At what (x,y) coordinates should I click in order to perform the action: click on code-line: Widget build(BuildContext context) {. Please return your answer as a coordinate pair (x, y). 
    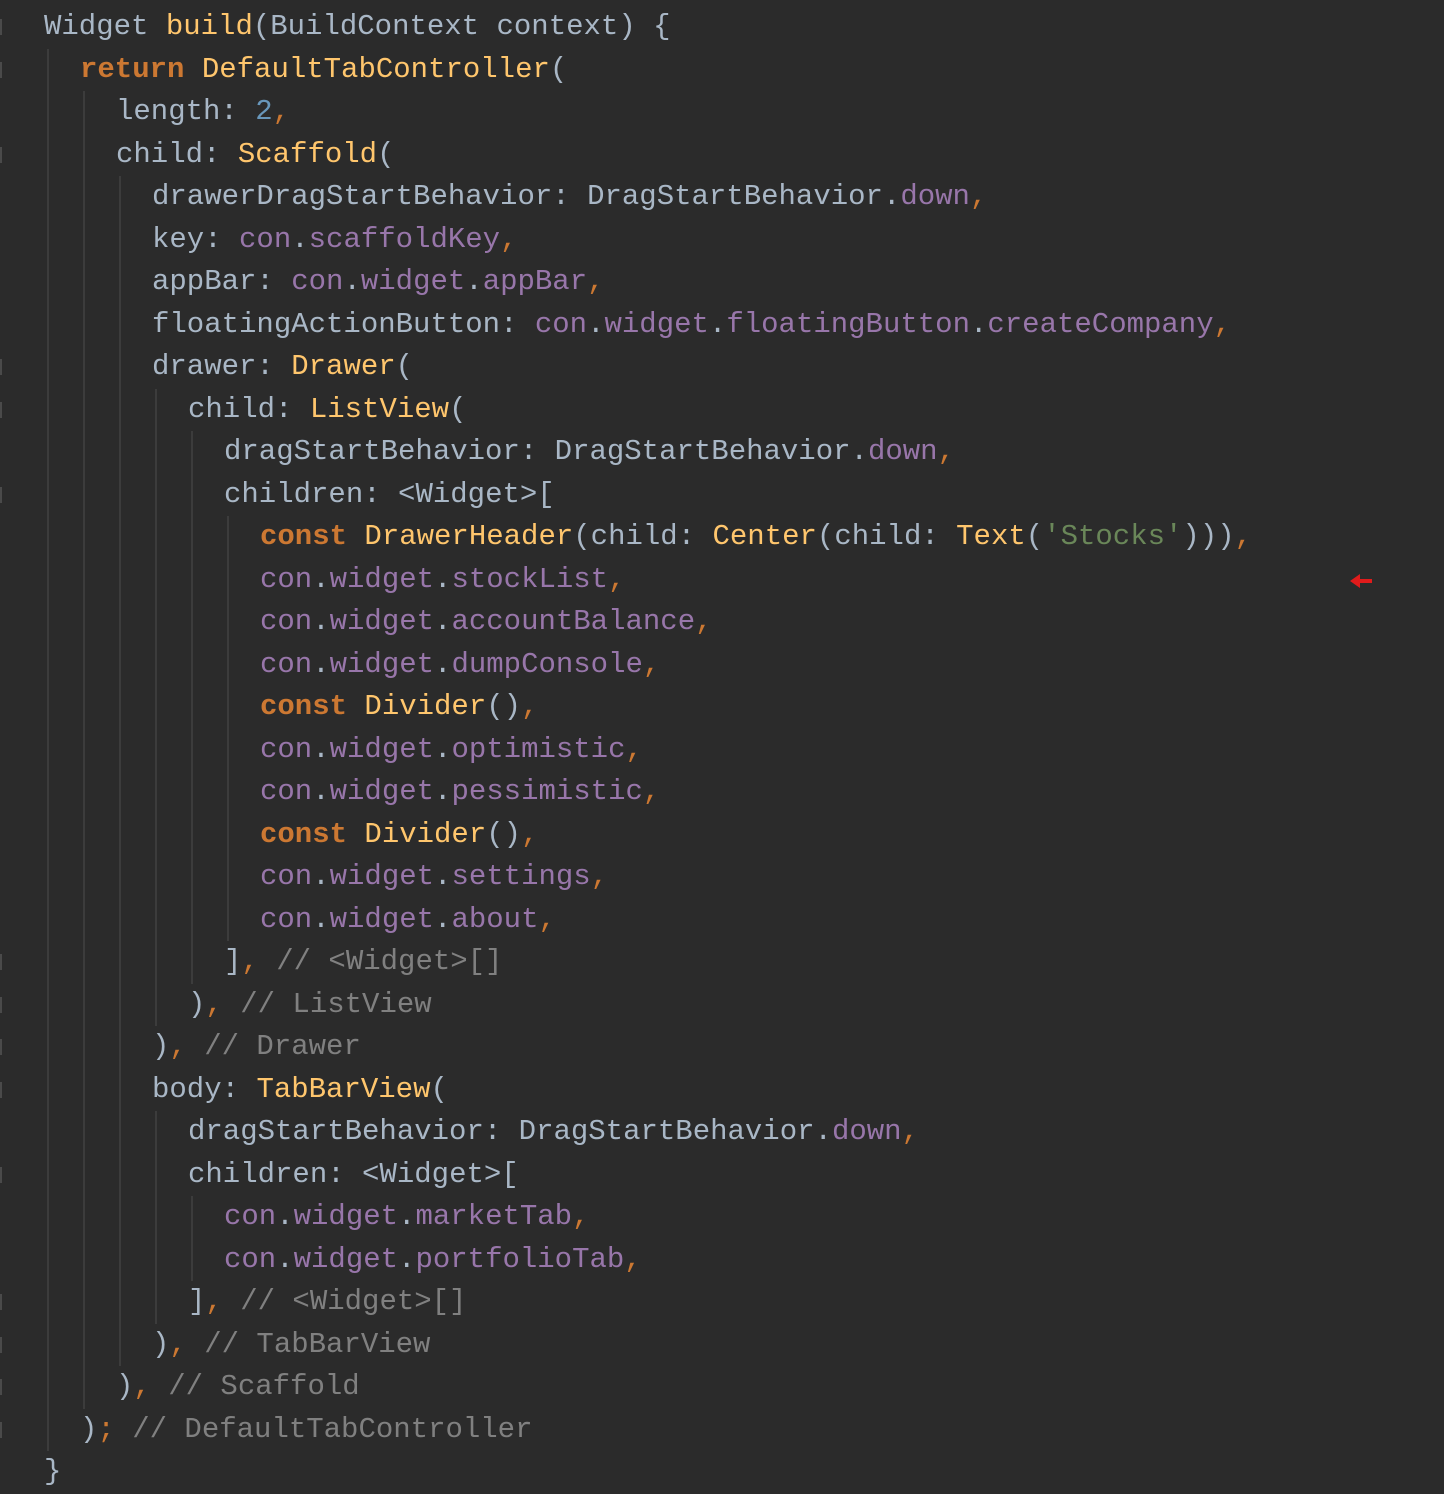
    Looking at the image, I should click on (744, 27).